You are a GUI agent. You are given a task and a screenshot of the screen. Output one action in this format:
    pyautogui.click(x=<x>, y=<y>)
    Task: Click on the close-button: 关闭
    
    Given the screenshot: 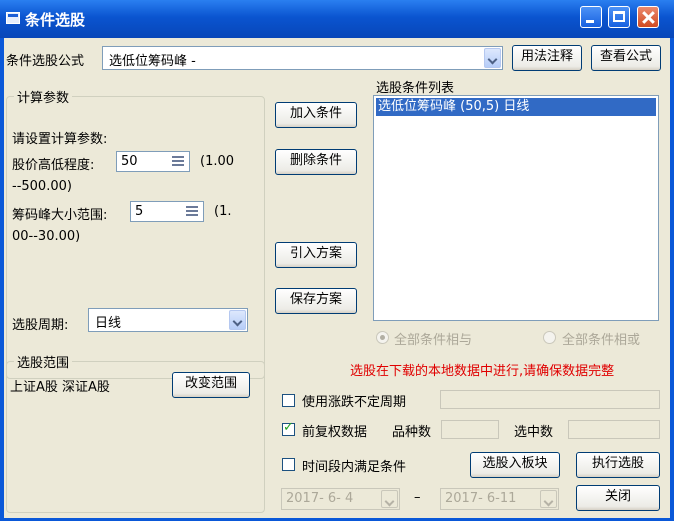 What is the action you would take?
    pyautogui.click(x=618, y=498)
    